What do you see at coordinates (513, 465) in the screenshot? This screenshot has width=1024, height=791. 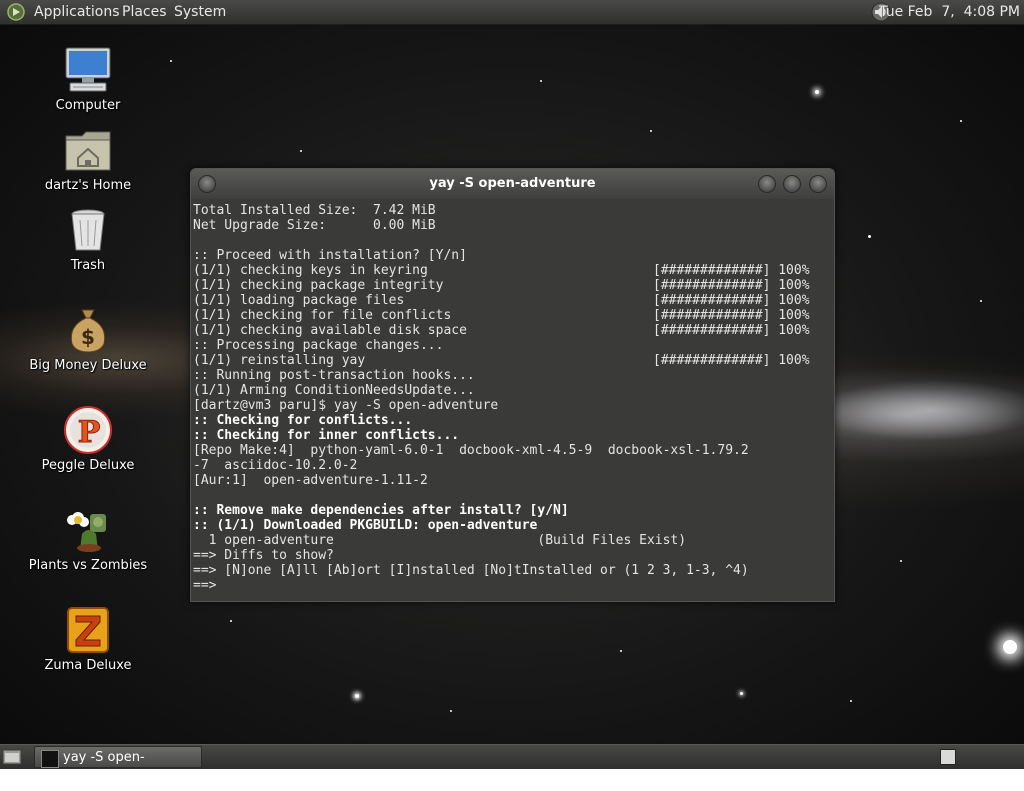 I see `terminal-line: -7 asciidoc-10.2.0-2` at bounding box center [513, 465].